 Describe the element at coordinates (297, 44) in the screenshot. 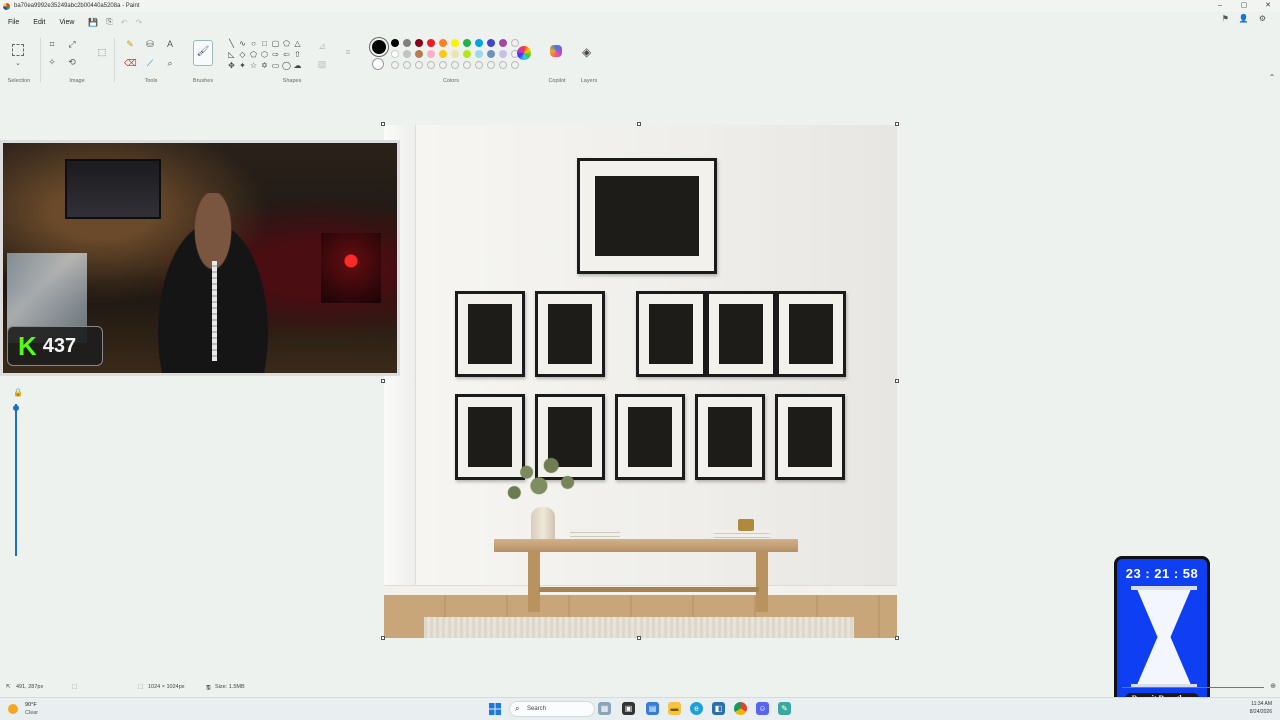

I see `triangle-shape-icon: △` at that location.